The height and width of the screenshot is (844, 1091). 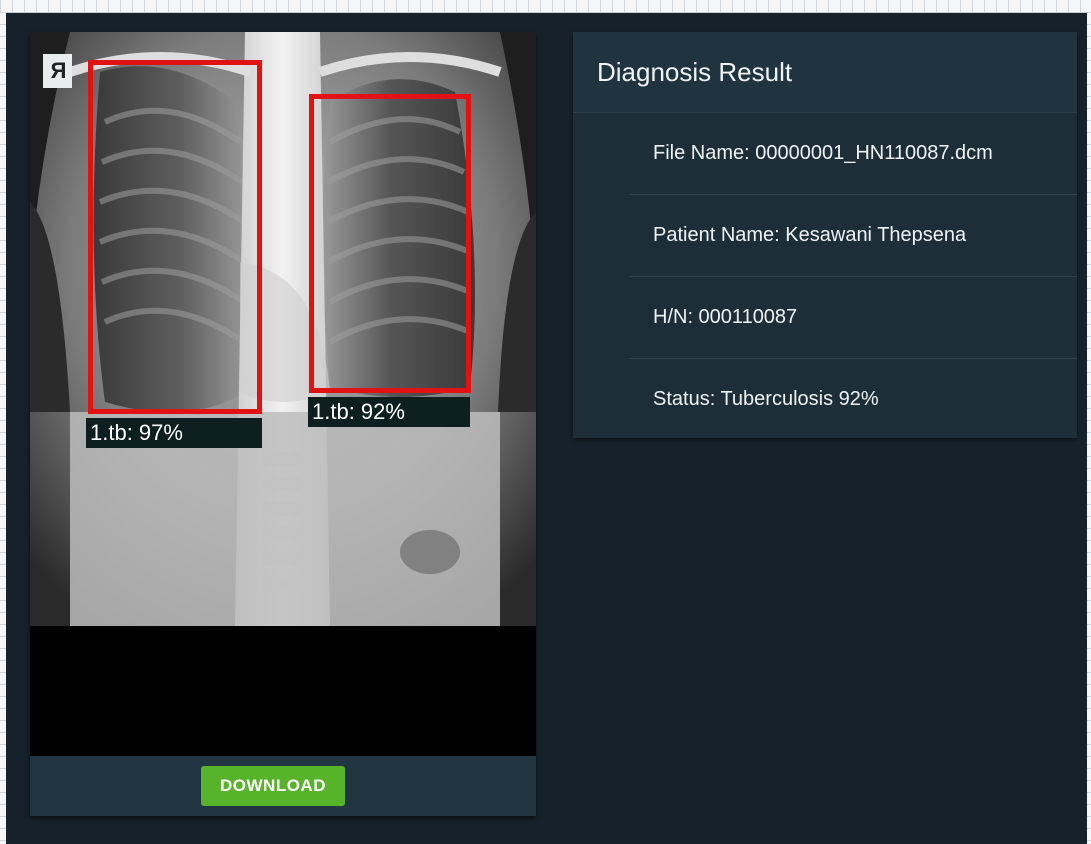 I want to click on image-card-footer: DOWNLOAD, so click(x=283, y=786).